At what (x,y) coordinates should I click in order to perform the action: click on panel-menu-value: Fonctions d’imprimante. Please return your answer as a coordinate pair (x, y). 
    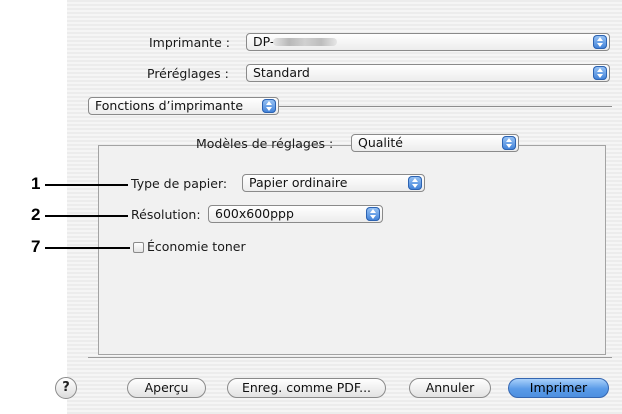
    Looking at the image, I should click on (169, 105).